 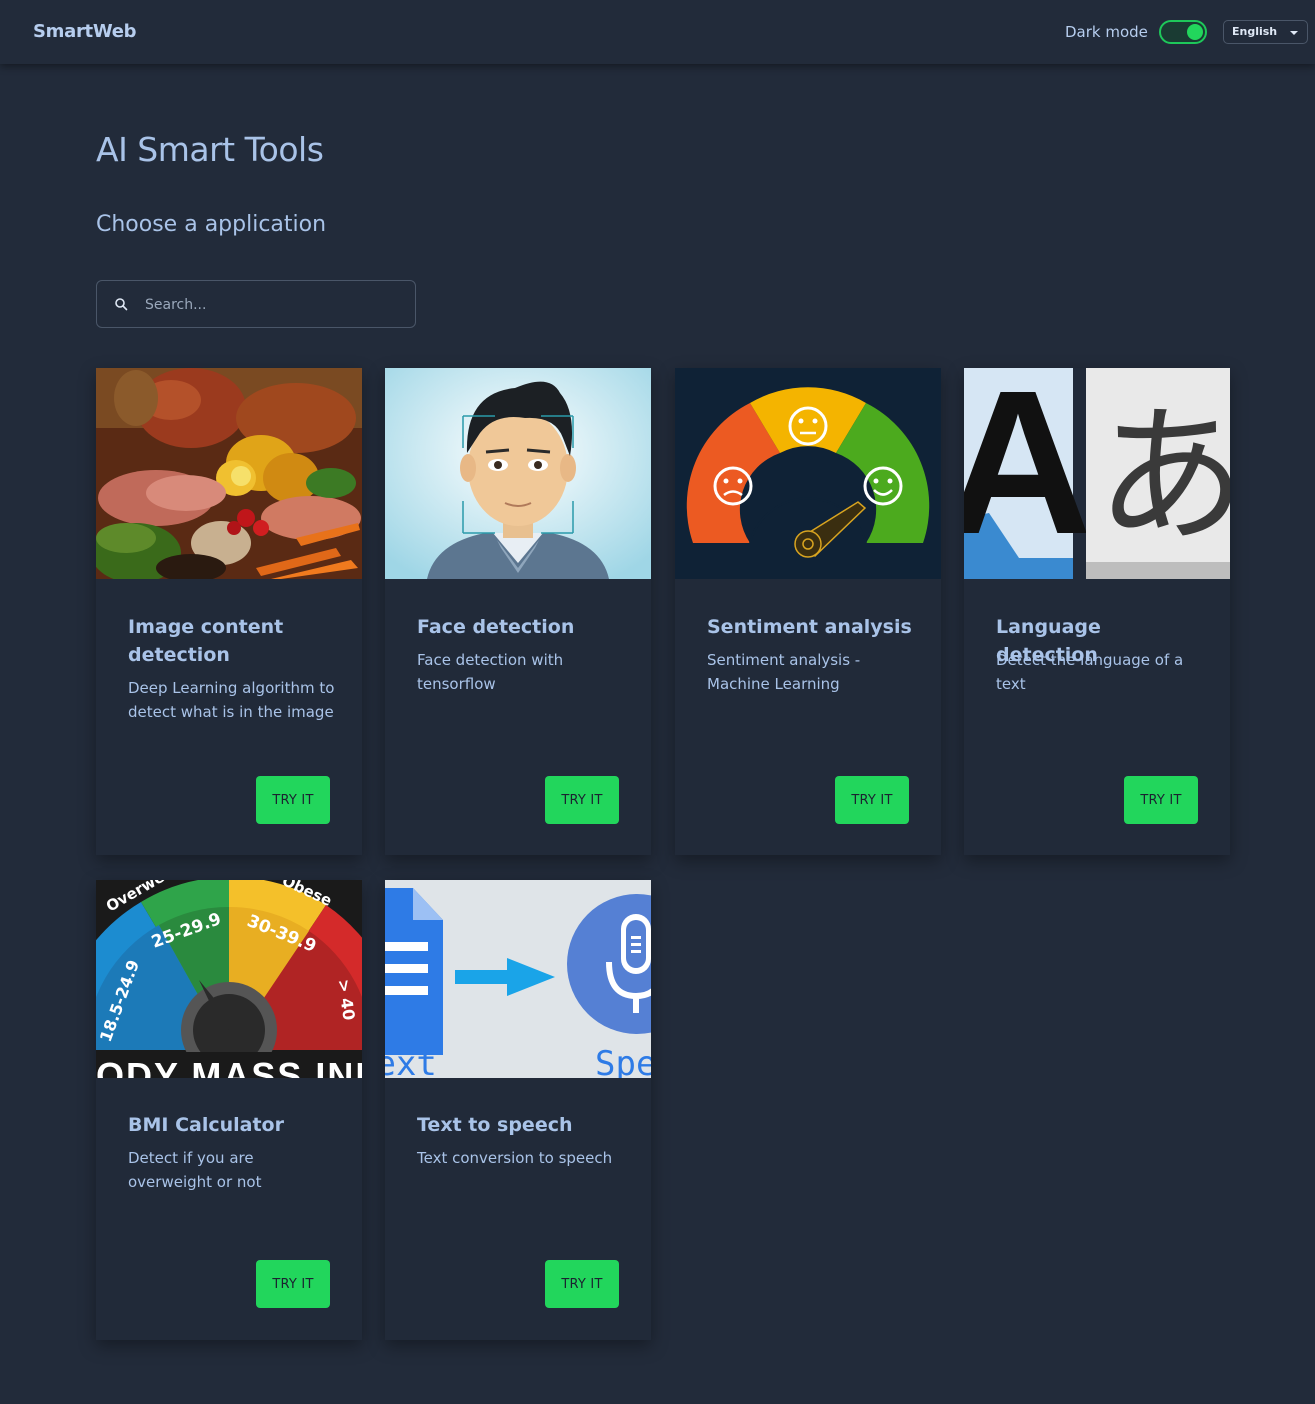 What do you see at coordinates (206, 1125) in the screenshot?
I see `card-title: BMI Calculator` at bounding box center [206, 1125].